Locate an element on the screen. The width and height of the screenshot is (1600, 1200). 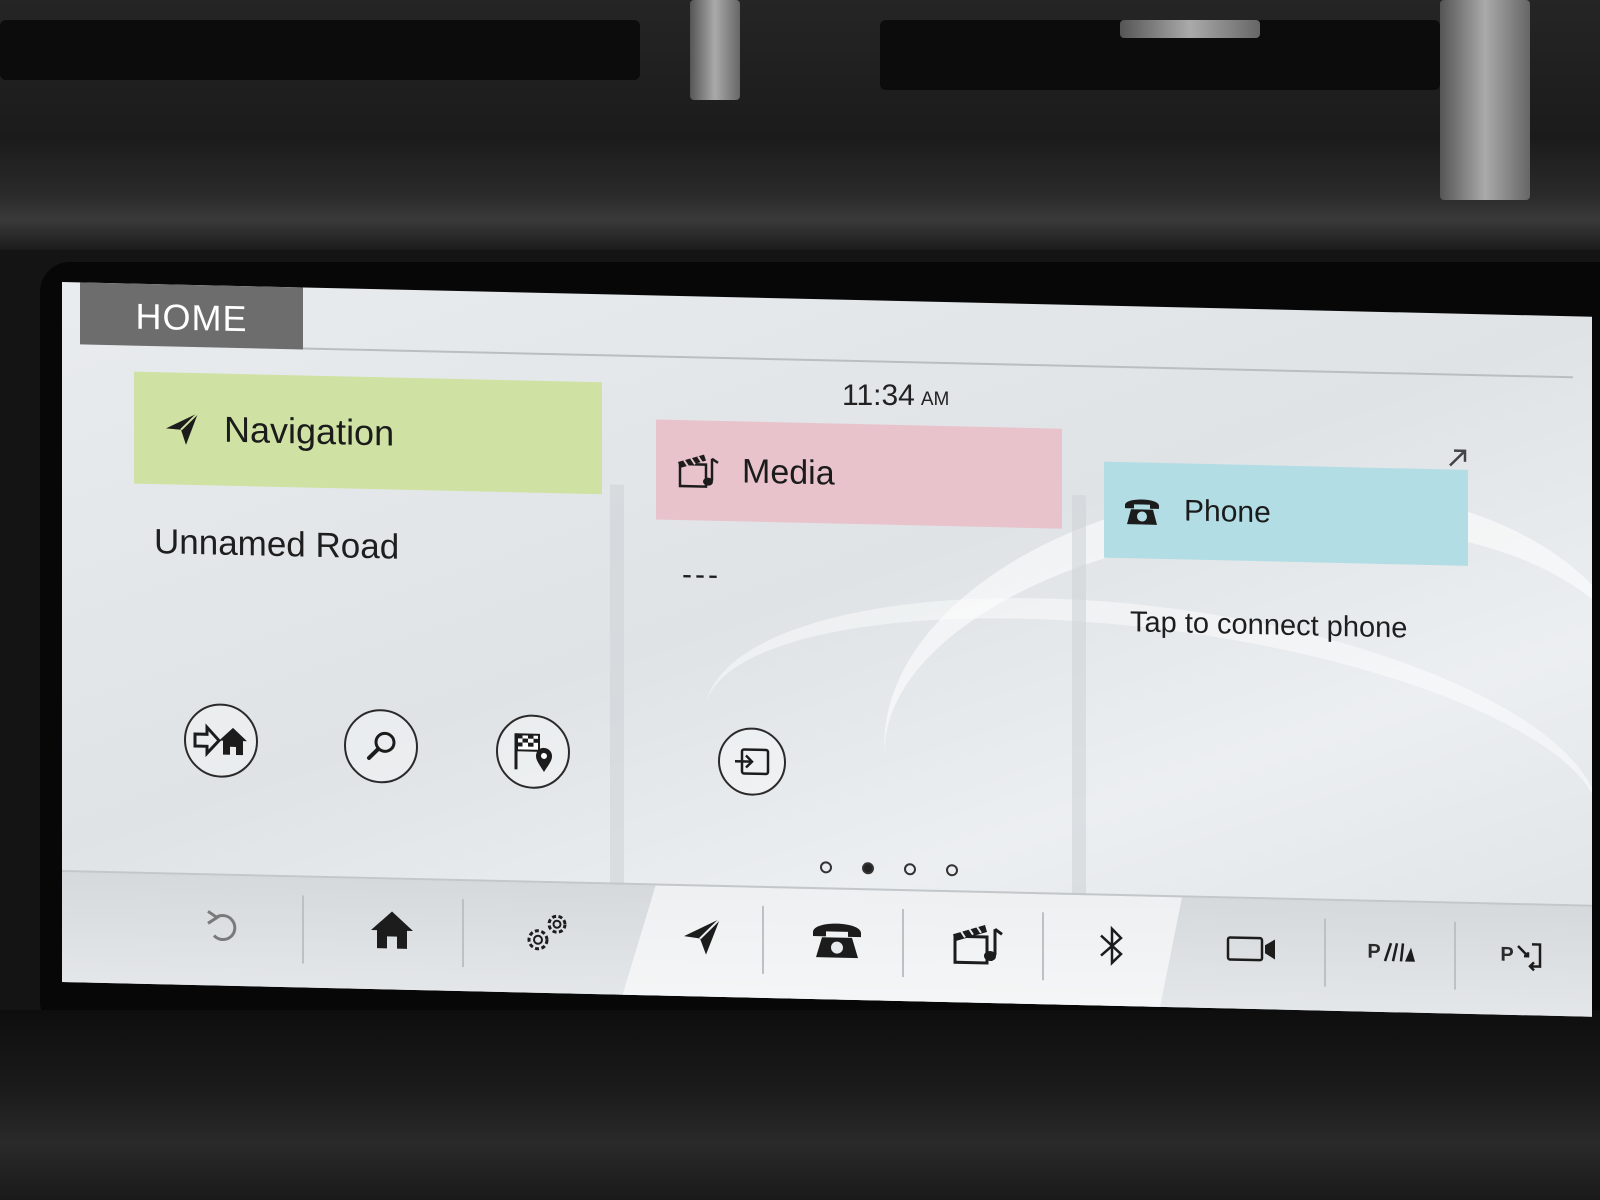
media-source-button is located at coordinates (752, 761).